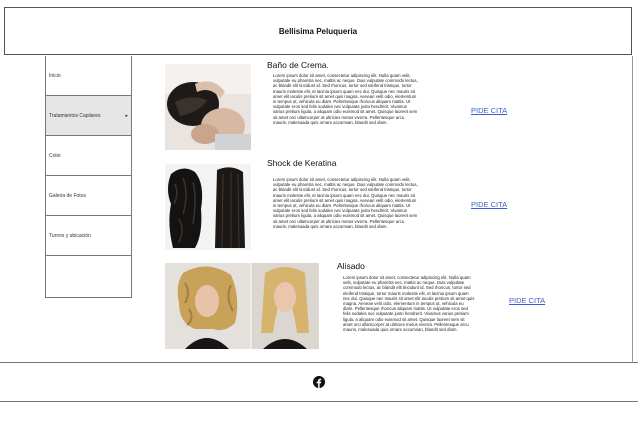 The width and height of the screenshot is (638, 441). I want to click on content-right-border, so click(632, 209).